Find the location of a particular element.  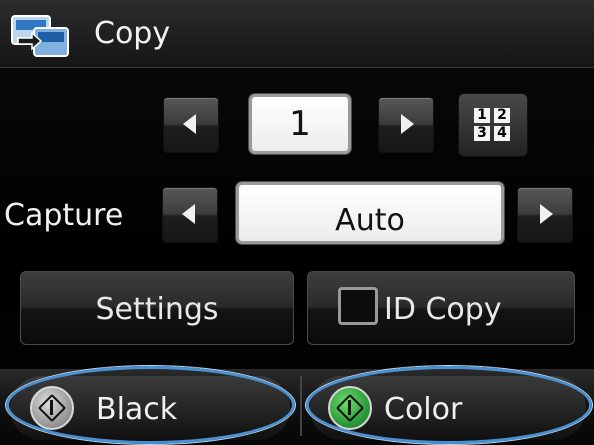

pages-per-sheet-icon: 1 2 3 4 is located at coordinates (493, 125).